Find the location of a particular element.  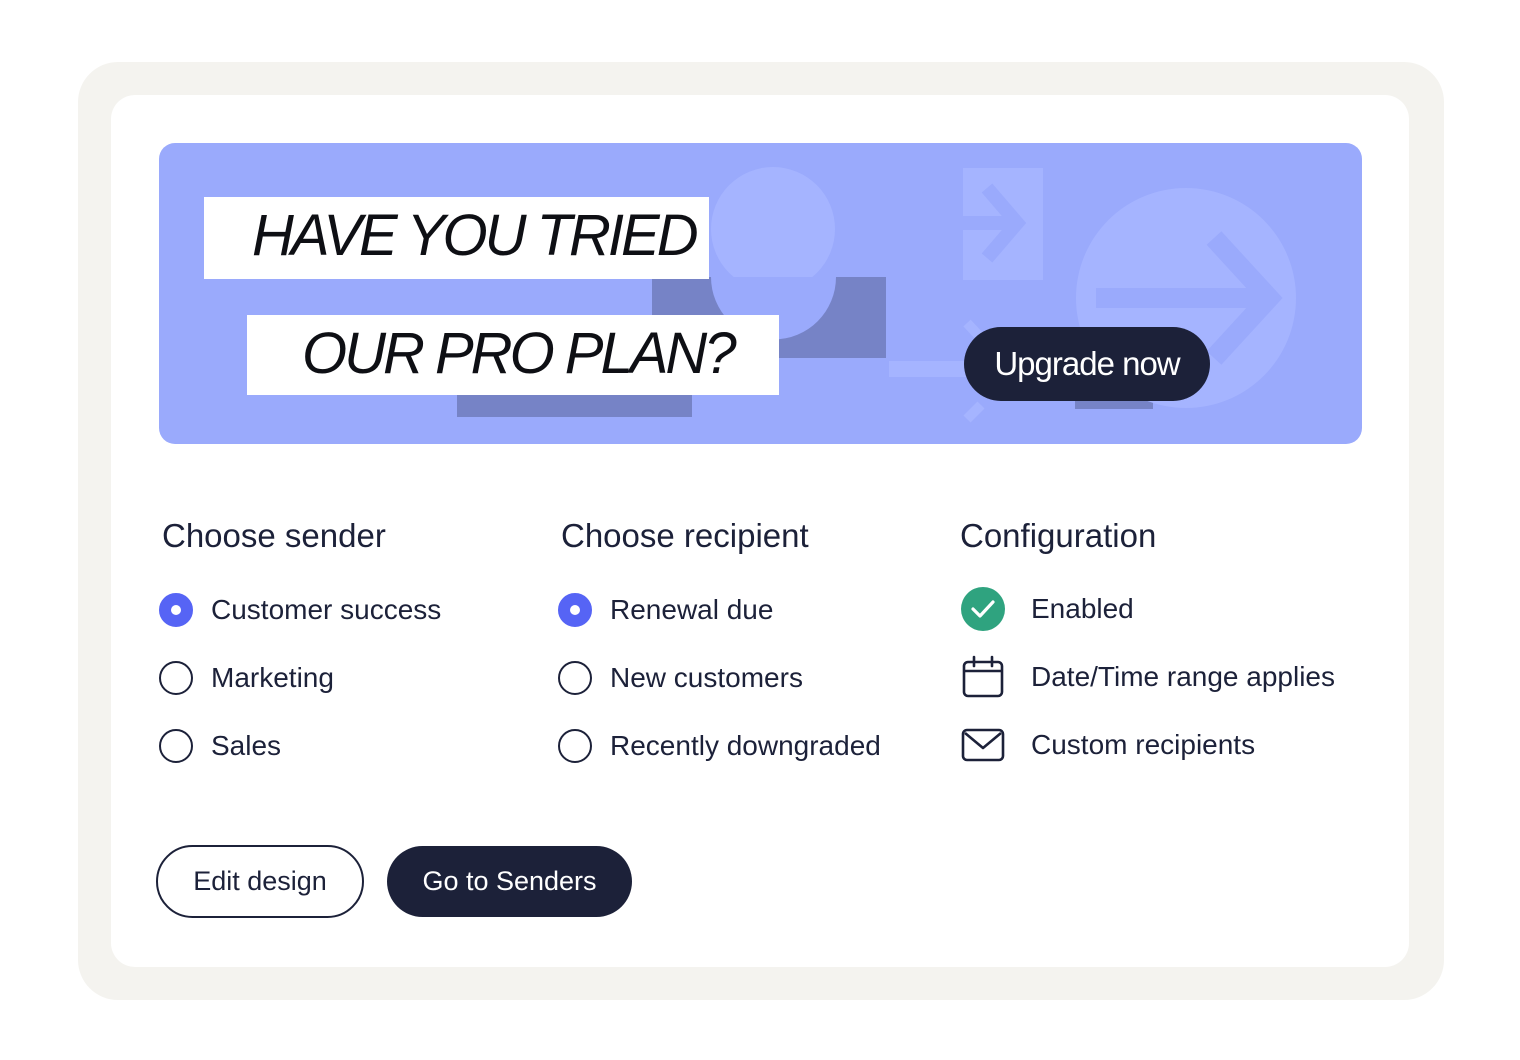

config-item-label: Custom recipients is located at coordinates (1143, 744).